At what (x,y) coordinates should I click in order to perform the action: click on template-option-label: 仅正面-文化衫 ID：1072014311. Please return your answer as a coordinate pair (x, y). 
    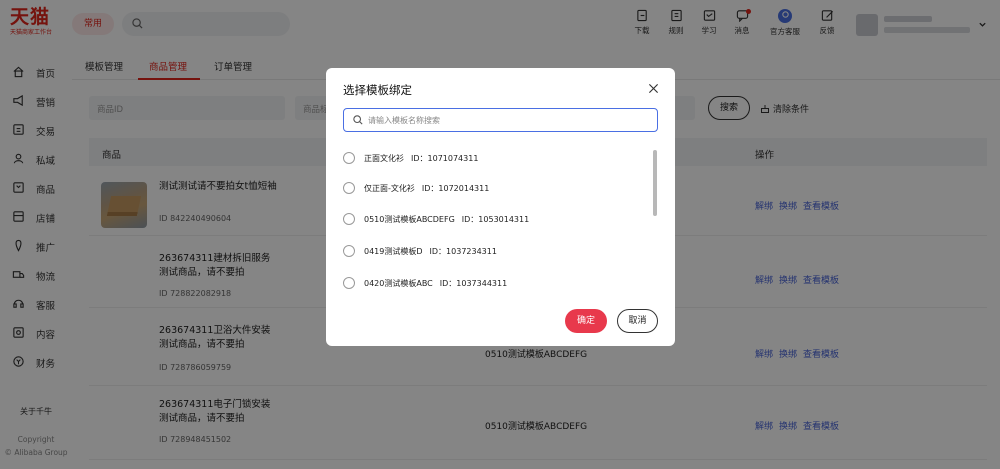
    Looking at the image, I should click on (426, 188).